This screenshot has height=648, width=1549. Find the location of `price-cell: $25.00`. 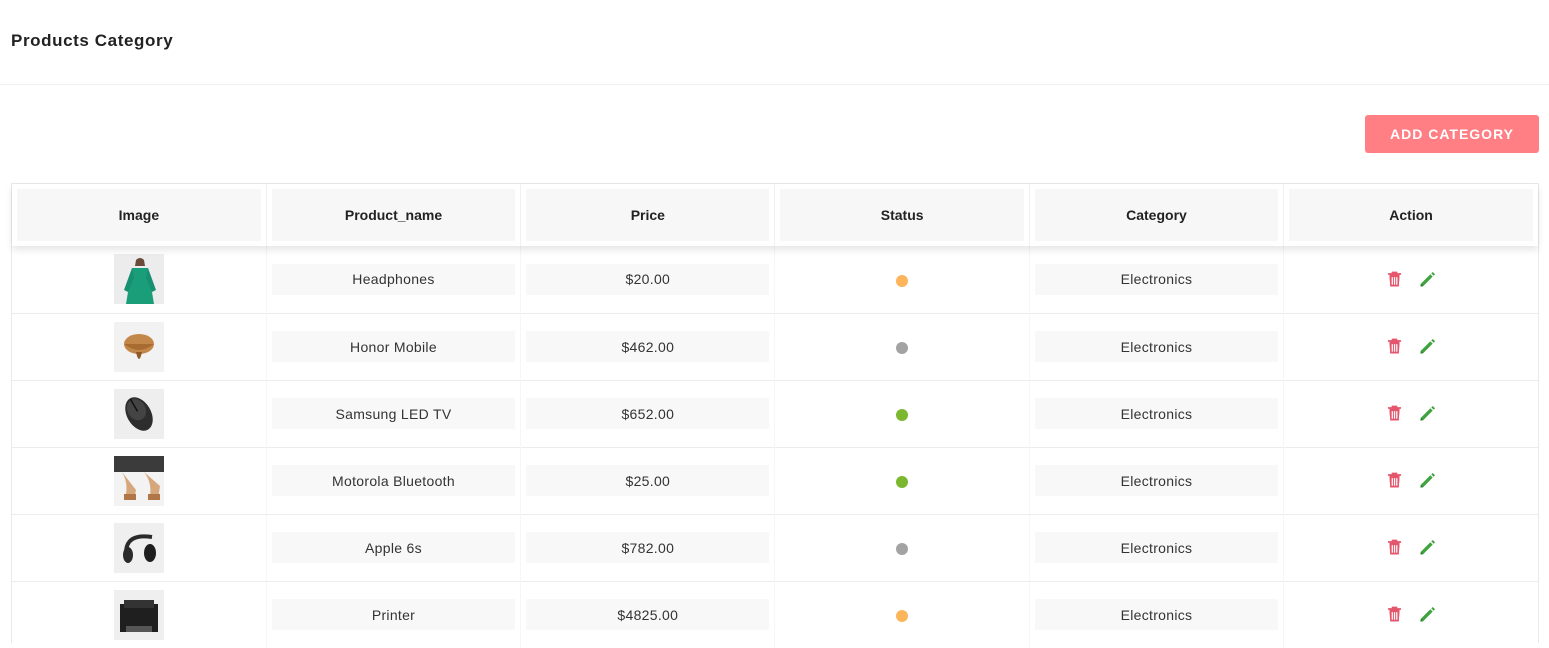

price-cell: $25.00 is located at coordinates (648, 480).